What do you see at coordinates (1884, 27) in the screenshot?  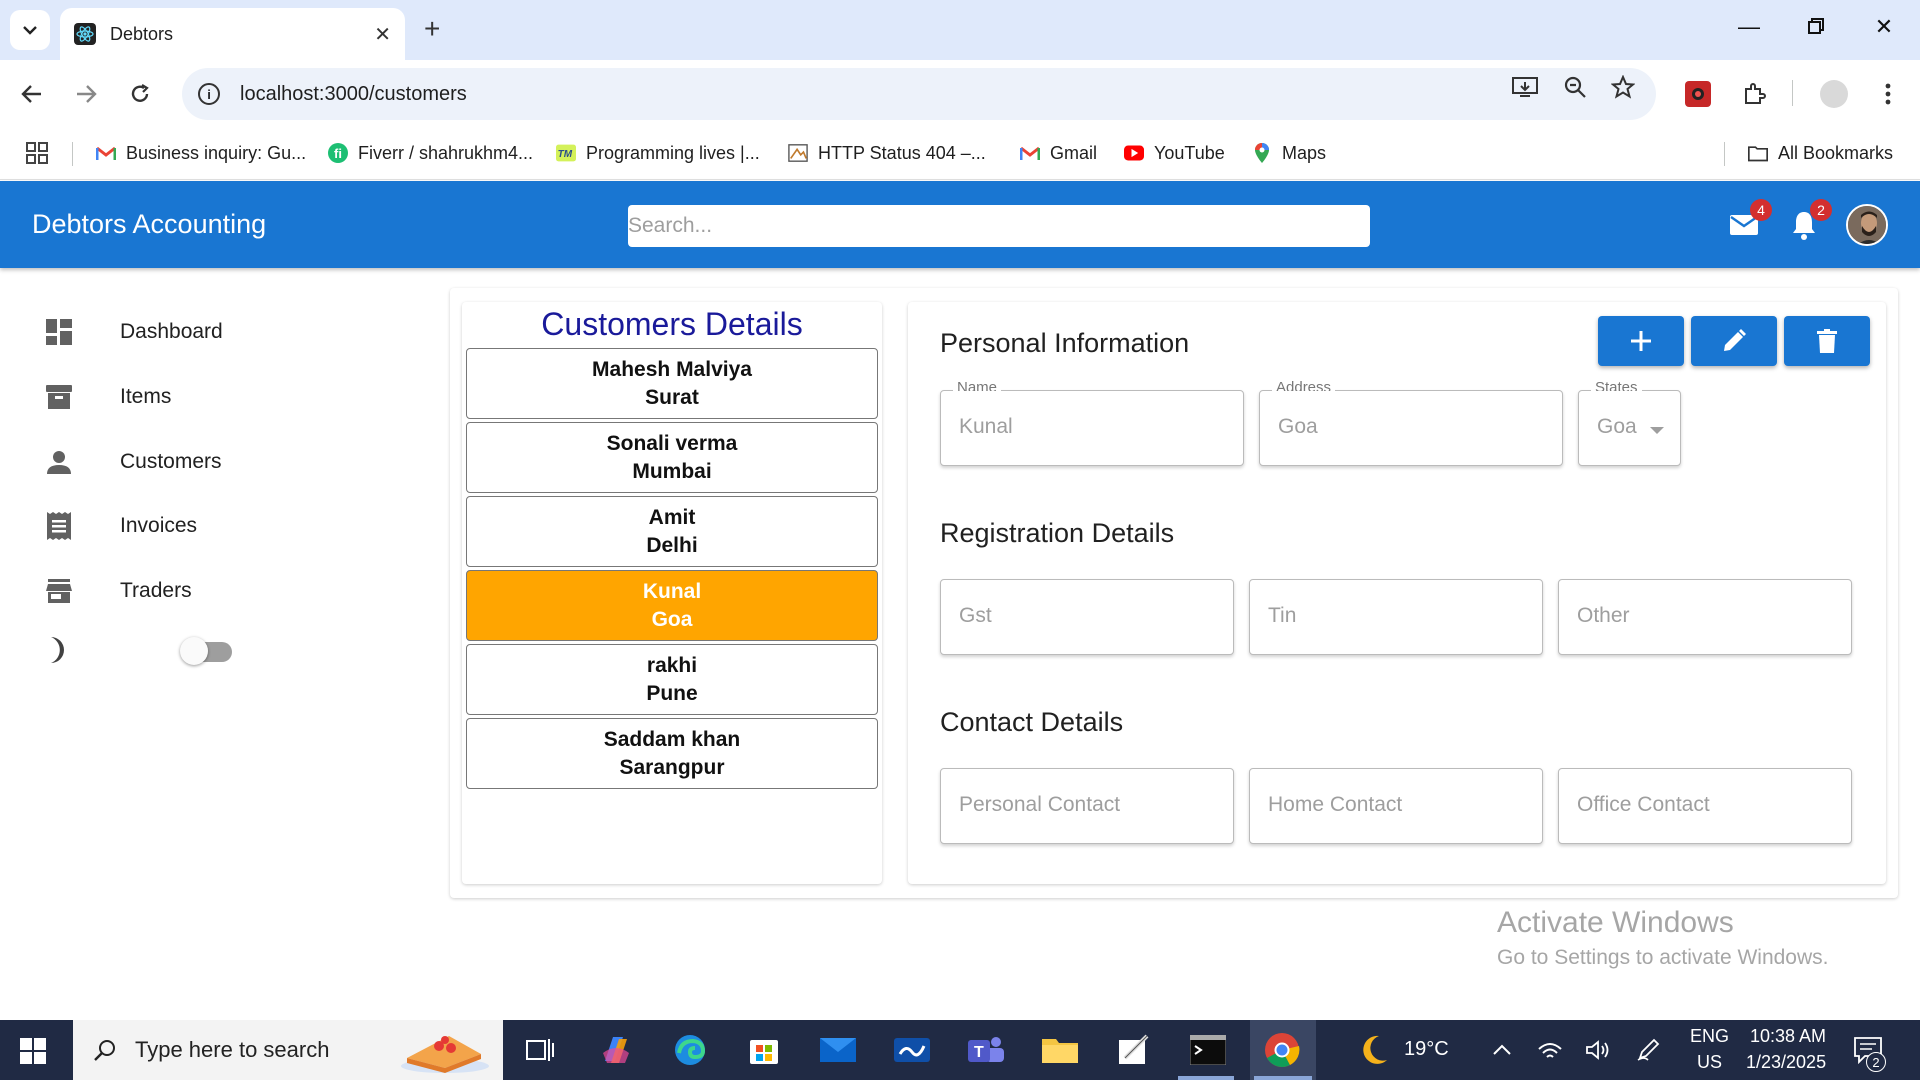 I see `close-window-button: ✕` at bounding box center [1884, 27].